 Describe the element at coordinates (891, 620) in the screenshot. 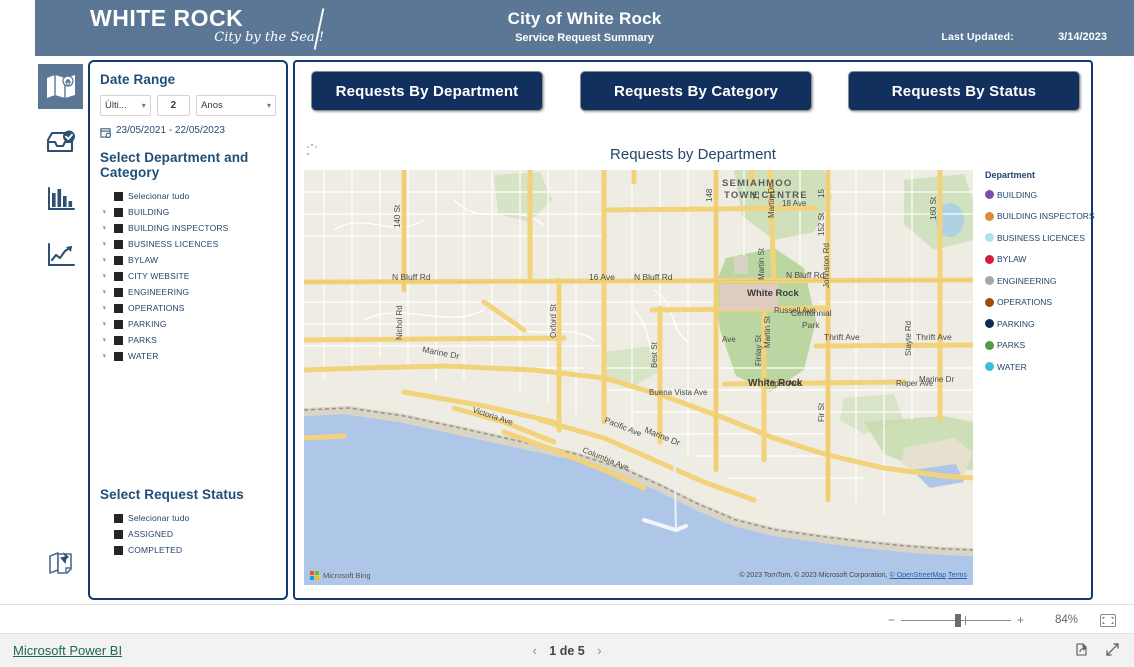

I see `zoom-out-button: −` at that location.